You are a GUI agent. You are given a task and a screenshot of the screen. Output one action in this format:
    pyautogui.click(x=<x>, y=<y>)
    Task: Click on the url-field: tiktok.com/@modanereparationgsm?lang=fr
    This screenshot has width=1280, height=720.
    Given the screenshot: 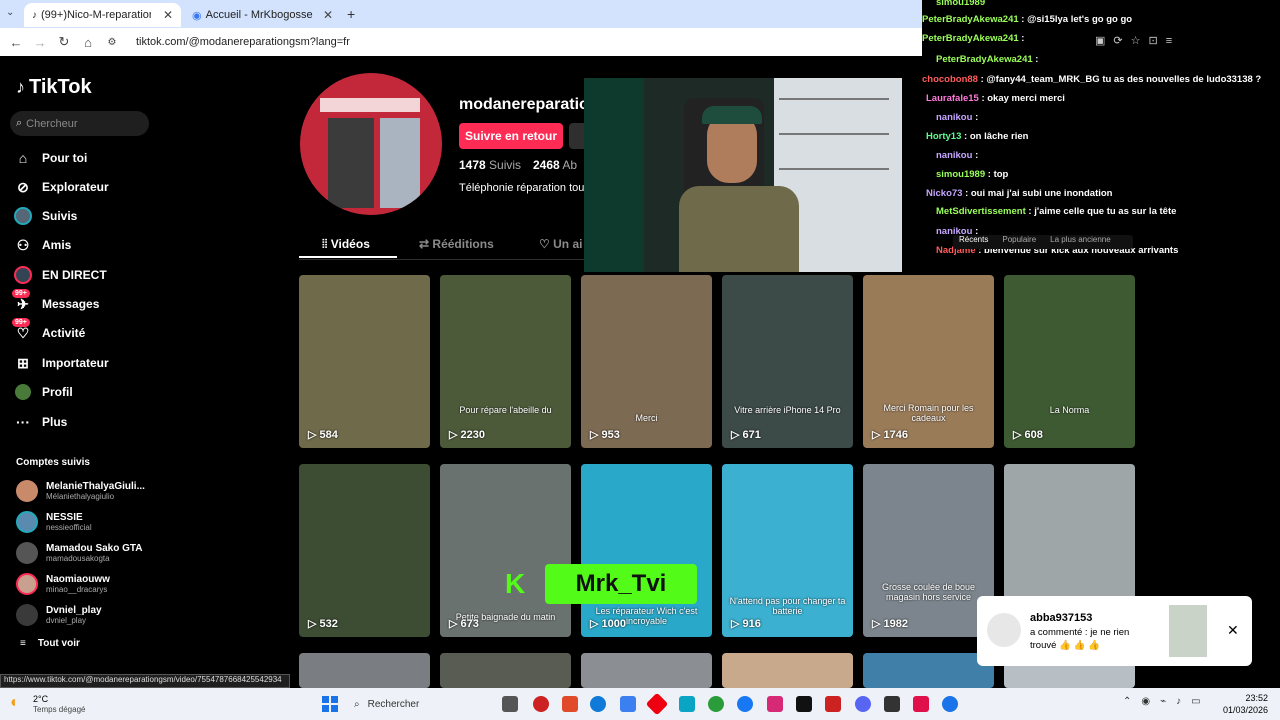 What is the action you would take?
    pyautogui.click(x=243, y=42)
    